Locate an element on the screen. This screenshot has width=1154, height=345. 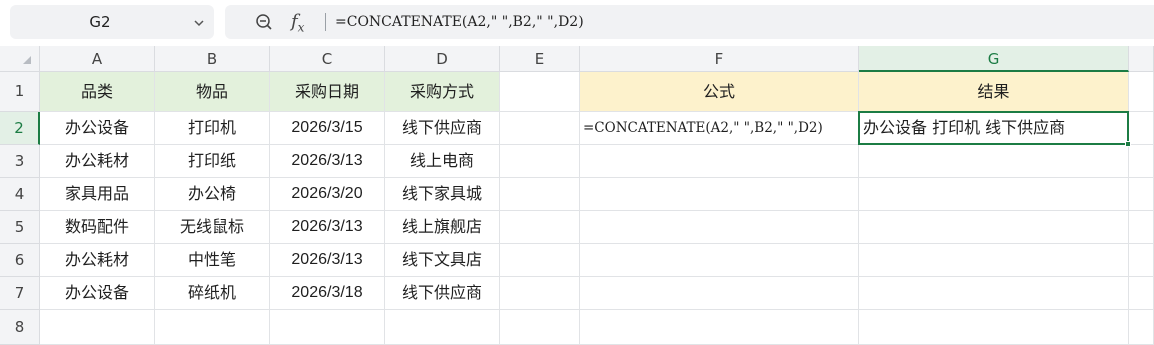
cell-D7: 线下供应商 is located at coordinates (442, 293).